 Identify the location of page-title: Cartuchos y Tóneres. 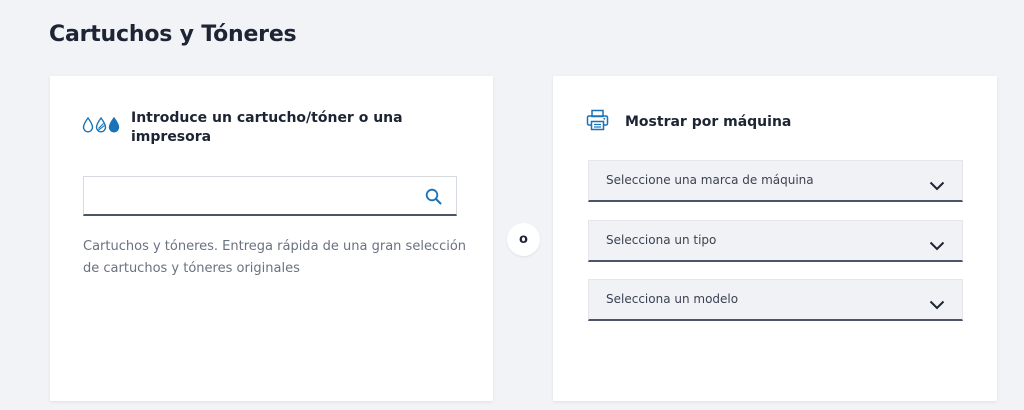
(173, 34).